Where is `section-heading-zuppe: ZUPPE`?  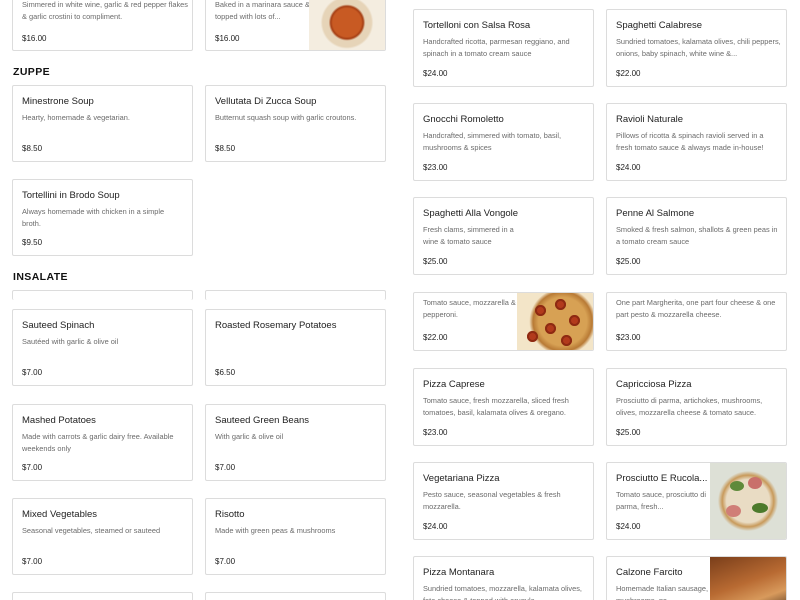 section-heading-zuppe: ZUPPE is located at coordinates (32, 72).